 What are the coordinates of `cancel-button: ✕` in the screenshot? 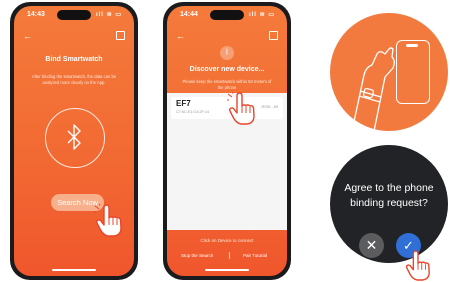 It's located at (371, 245).